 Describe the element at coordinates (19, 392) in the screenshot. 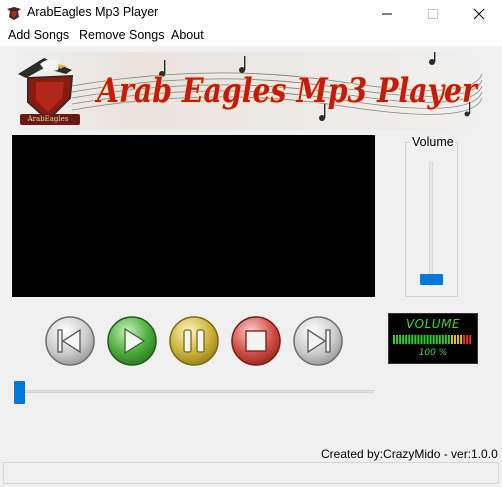

I see `seek-slider-thumb` at that location.